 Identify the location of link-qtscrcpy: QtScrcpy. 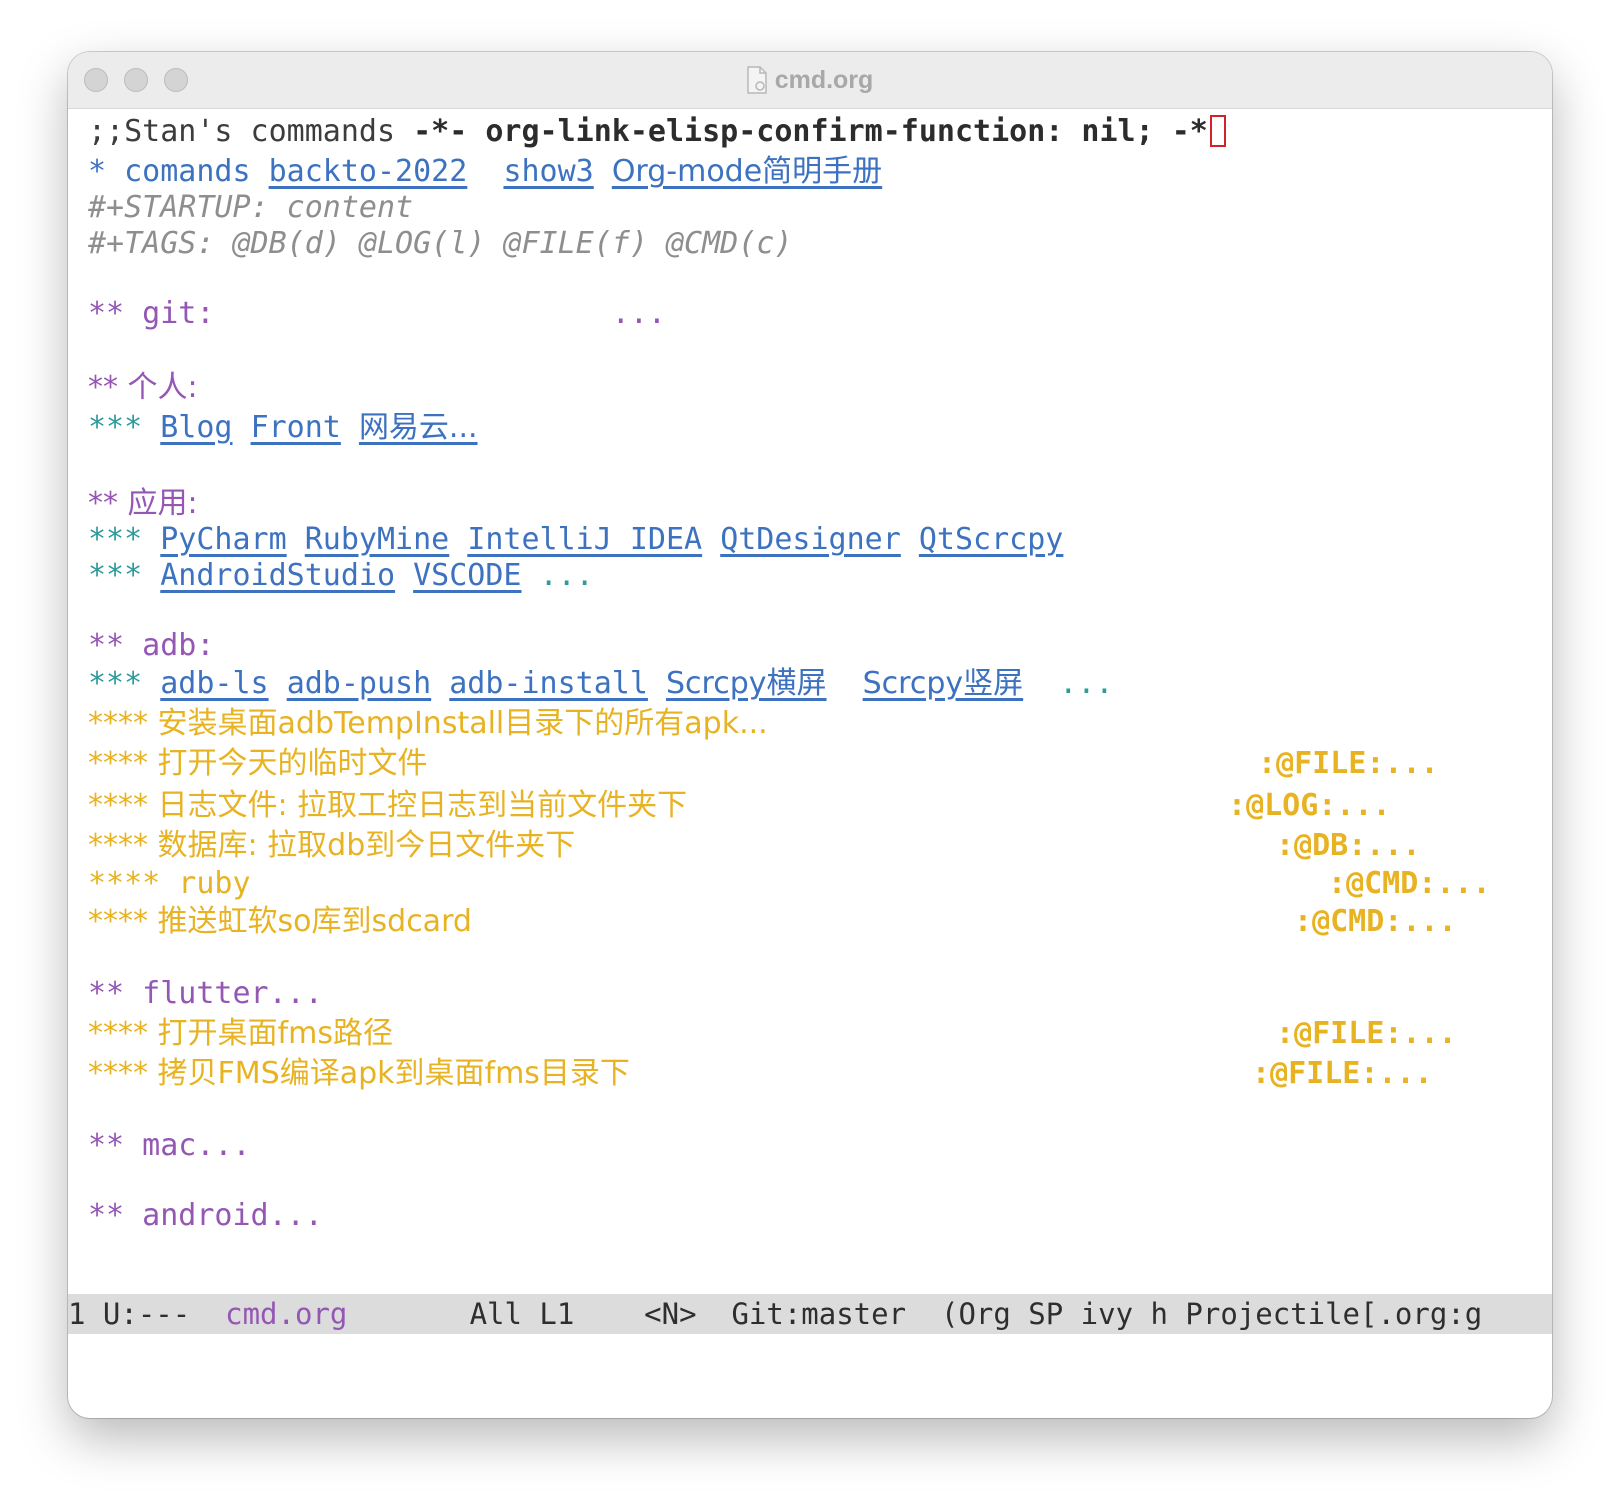
(991, 539).